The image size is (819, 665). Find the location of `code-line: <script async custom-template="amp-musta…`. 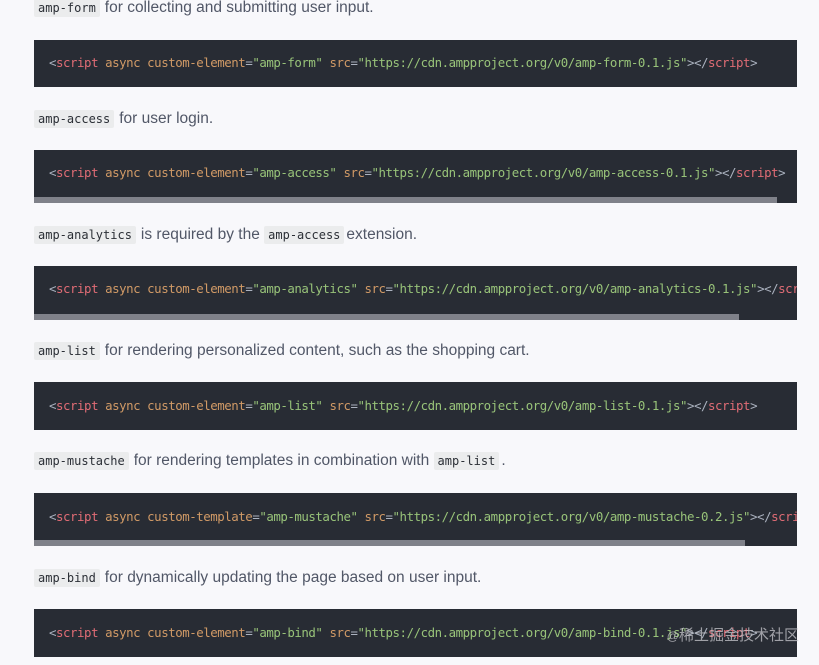

code-line: <script async custom-template="amp-musta… is located at coordinates (423, 516).